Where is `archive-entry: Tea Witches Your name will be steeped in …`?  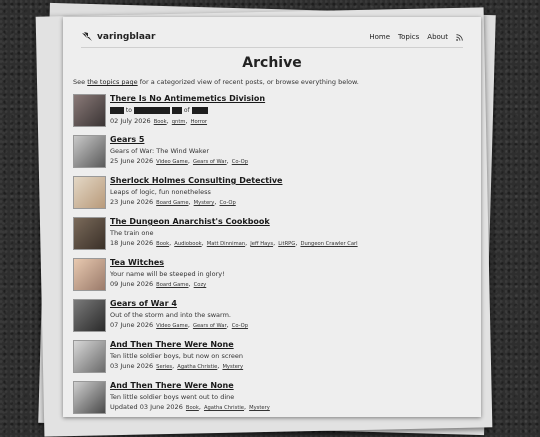
archive-entry: Tea Witches Your name will be steeped in … is located at coordinates (272, 278).